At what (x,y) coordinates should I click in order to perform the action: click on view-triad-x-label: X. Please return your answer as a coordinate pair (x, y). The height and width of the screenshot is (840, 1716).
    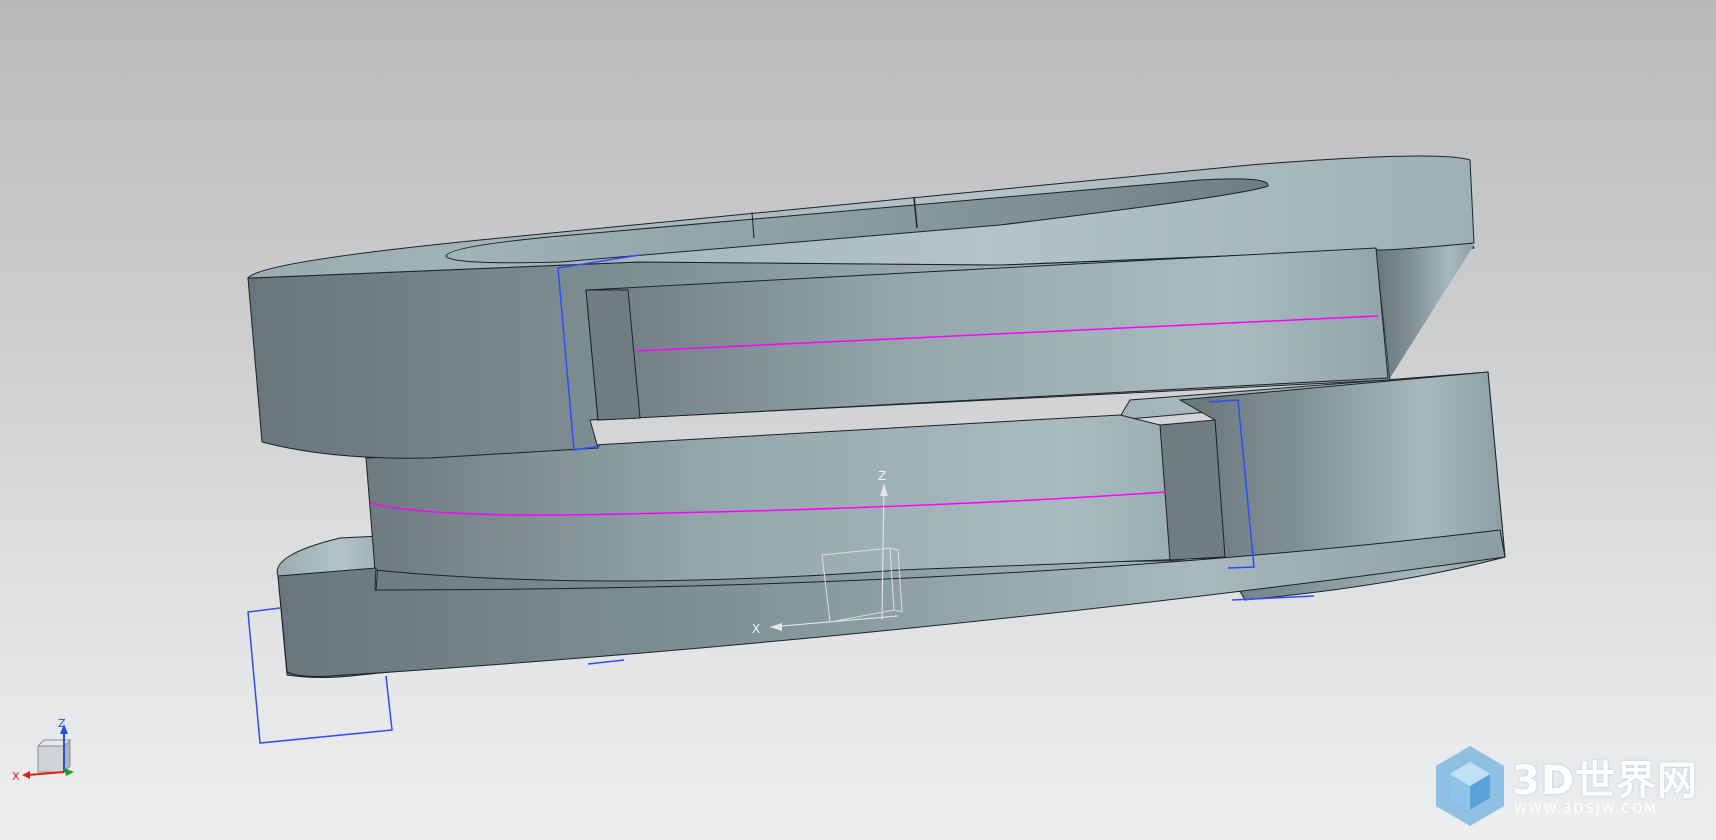
    Looking at the image, I should click on (16, 776).